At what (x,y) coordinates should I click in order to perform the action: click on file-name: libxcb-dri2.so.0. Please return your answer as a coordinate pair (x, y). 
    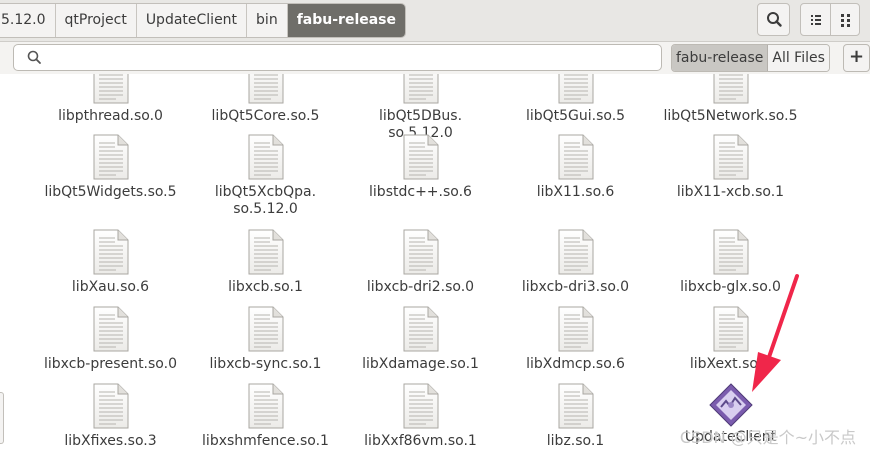
    Looking at the image, I should click on (420, 287).